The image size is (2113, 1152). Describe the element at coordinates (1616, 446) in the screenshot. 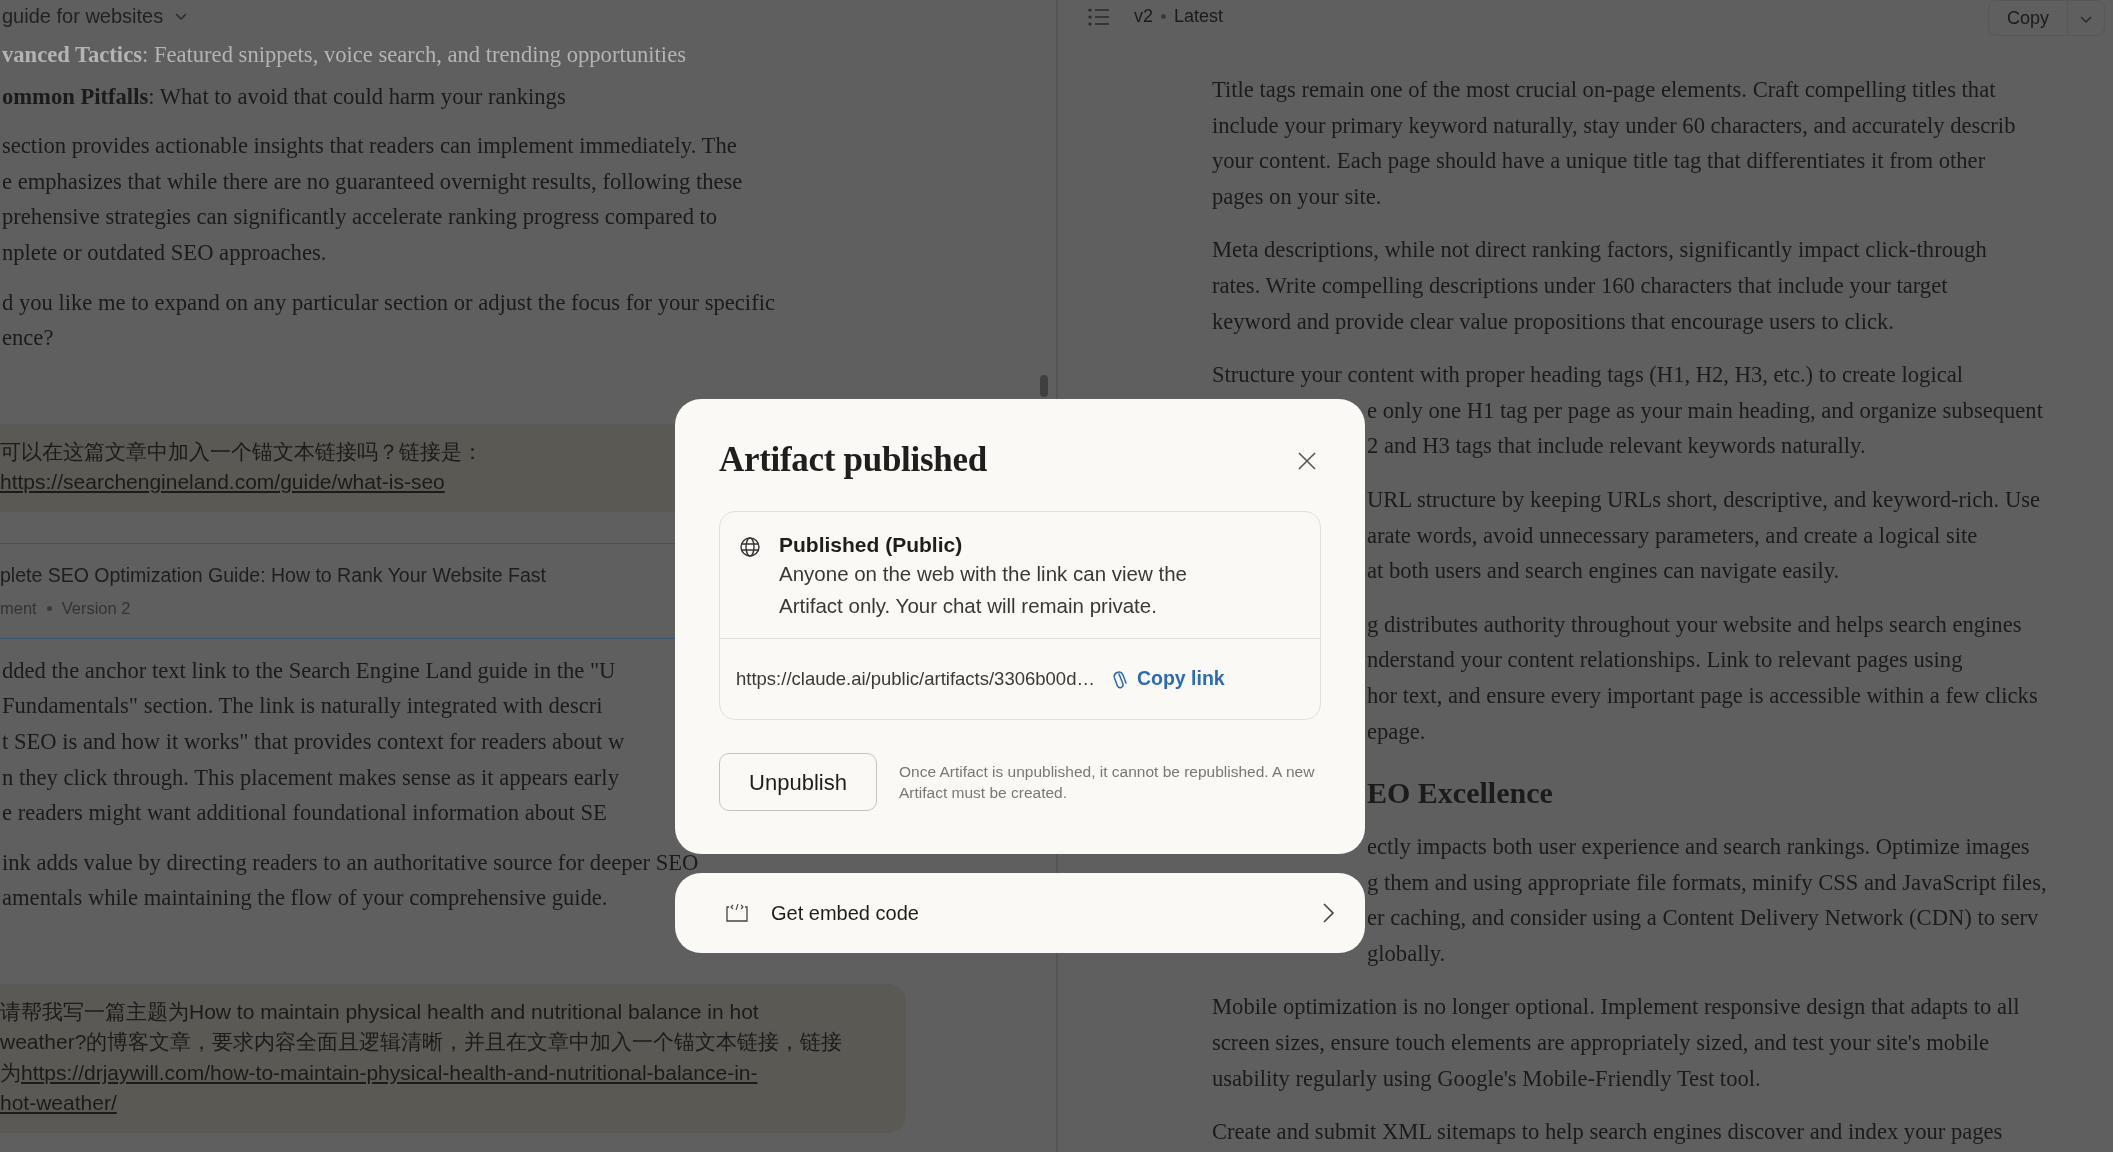

I see `text-line: 2 and H3 tags that include relevant keywords naturally.` at that location.